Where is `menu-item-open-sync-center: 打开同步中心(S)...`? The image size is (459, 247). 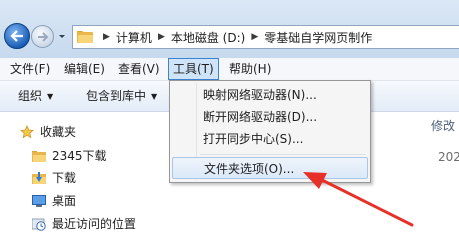
menu-item-open-sync-center: 打开同步中心(S)... is located at coordinates (270, 139).